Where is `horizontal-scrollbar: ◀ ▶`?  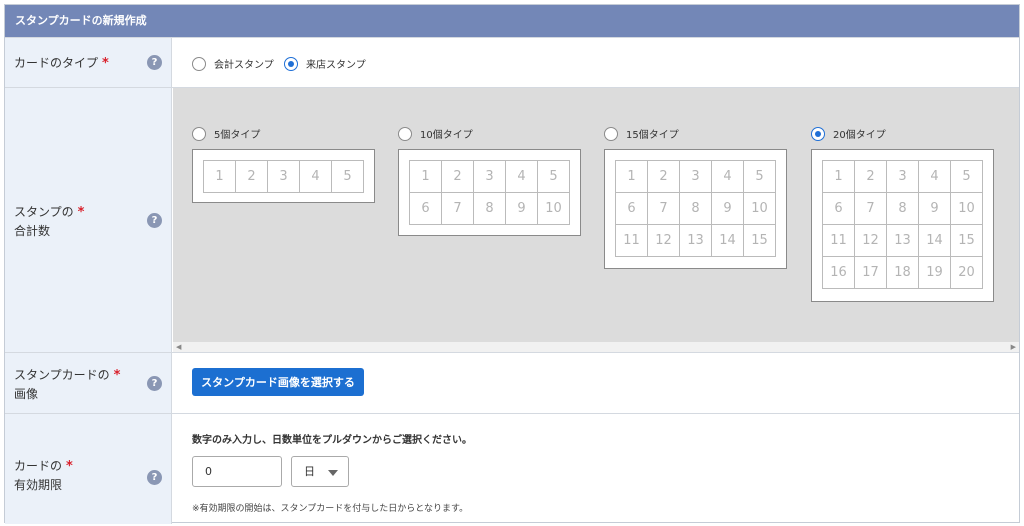 horizontal-scrollbar: ◀ ▶ is located at coordinates (596, 347).